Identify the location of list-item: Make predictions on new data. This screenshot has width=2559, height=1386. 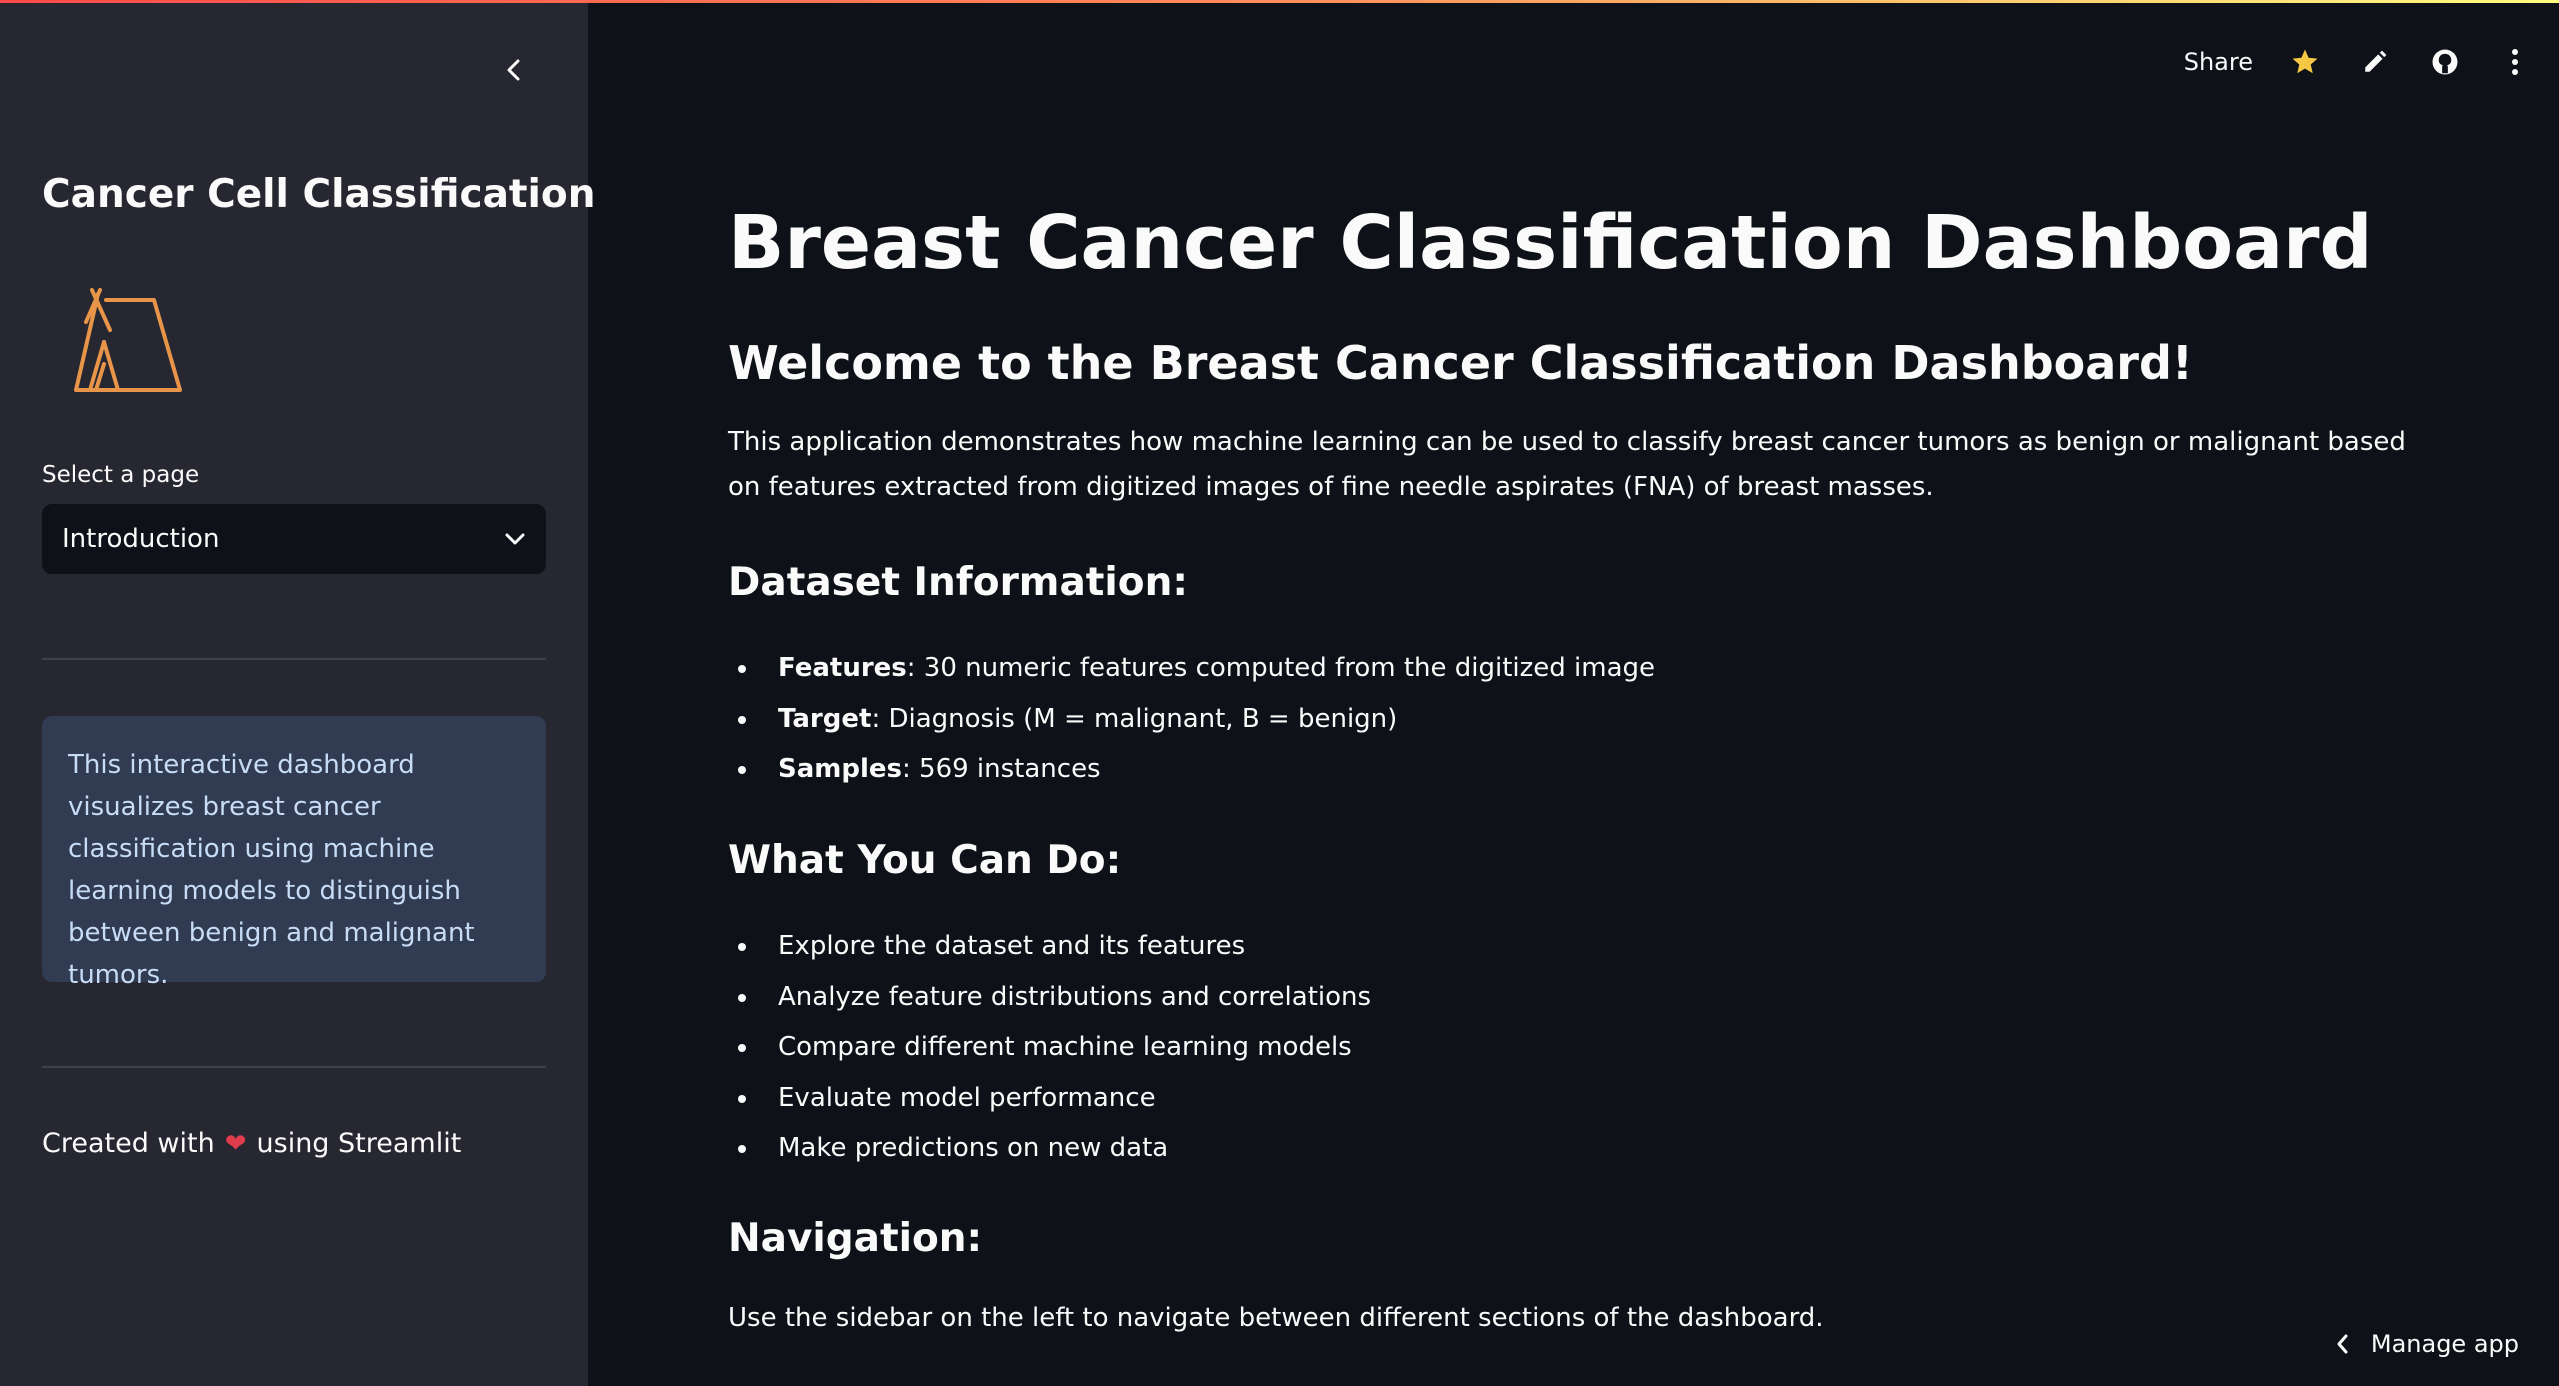
(1049, 1148).